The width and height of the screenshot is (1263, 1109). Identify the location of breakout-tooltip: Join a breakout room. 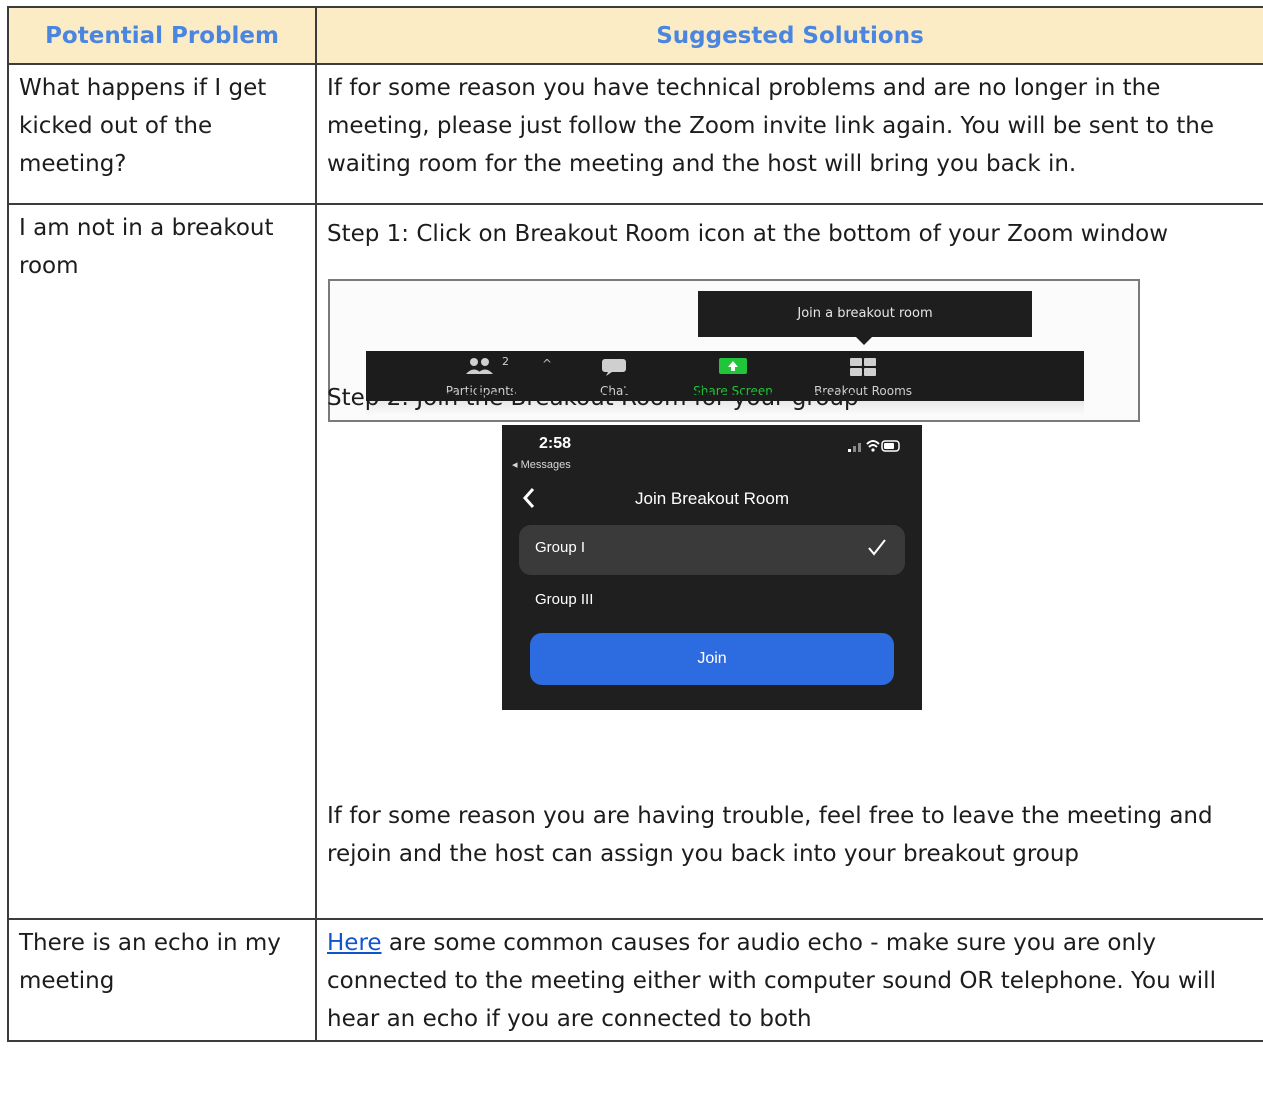
(865, 318).